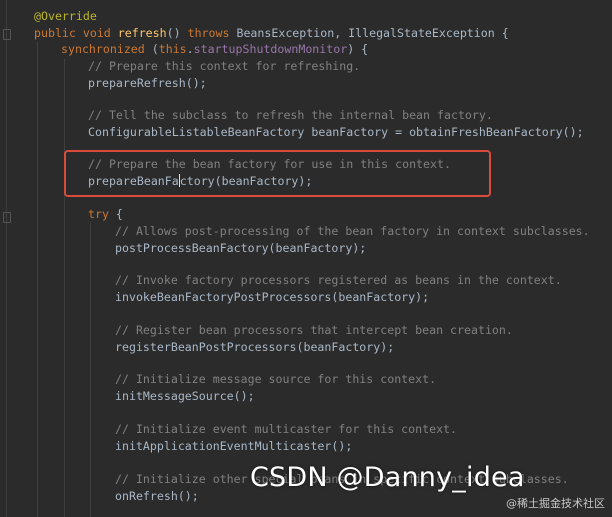 The image size is (612, 517). I want to click on code-token: @Override, so click(65, 16).